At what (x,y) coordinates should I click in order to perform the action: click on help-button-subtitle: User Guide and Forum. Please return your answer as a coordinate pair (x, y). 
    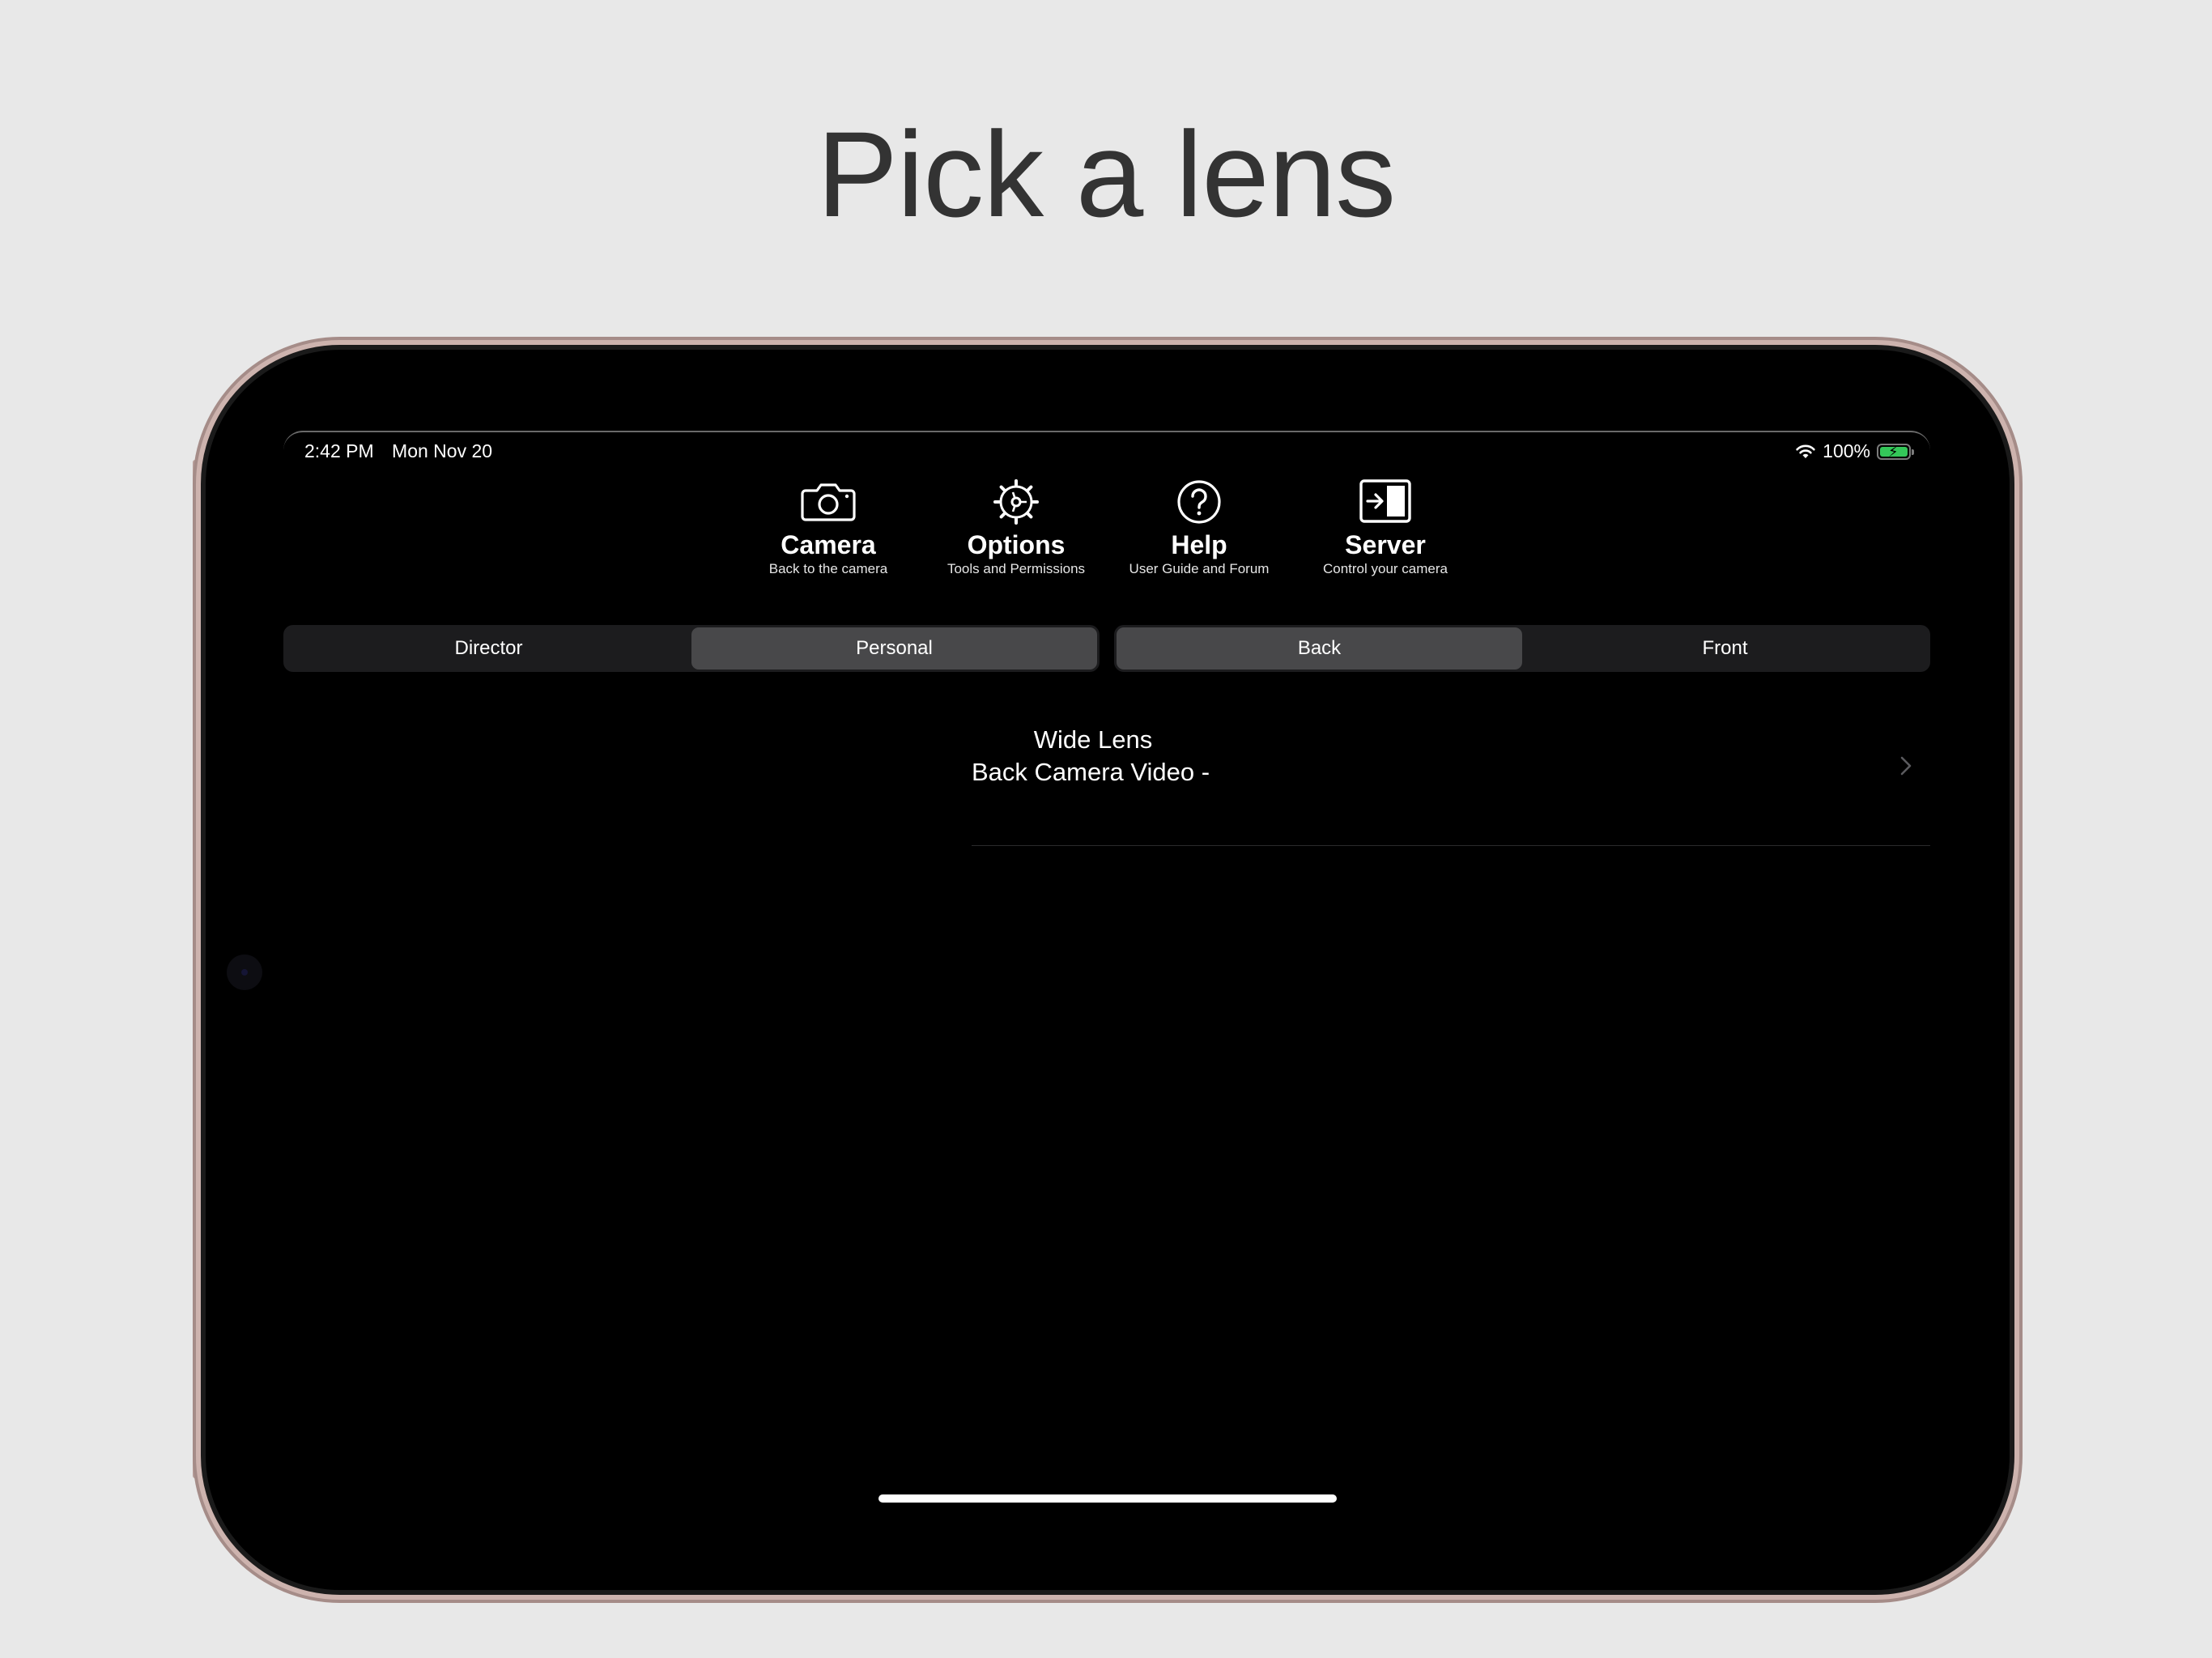
    Looking at the image, I should click on (1199, 568).